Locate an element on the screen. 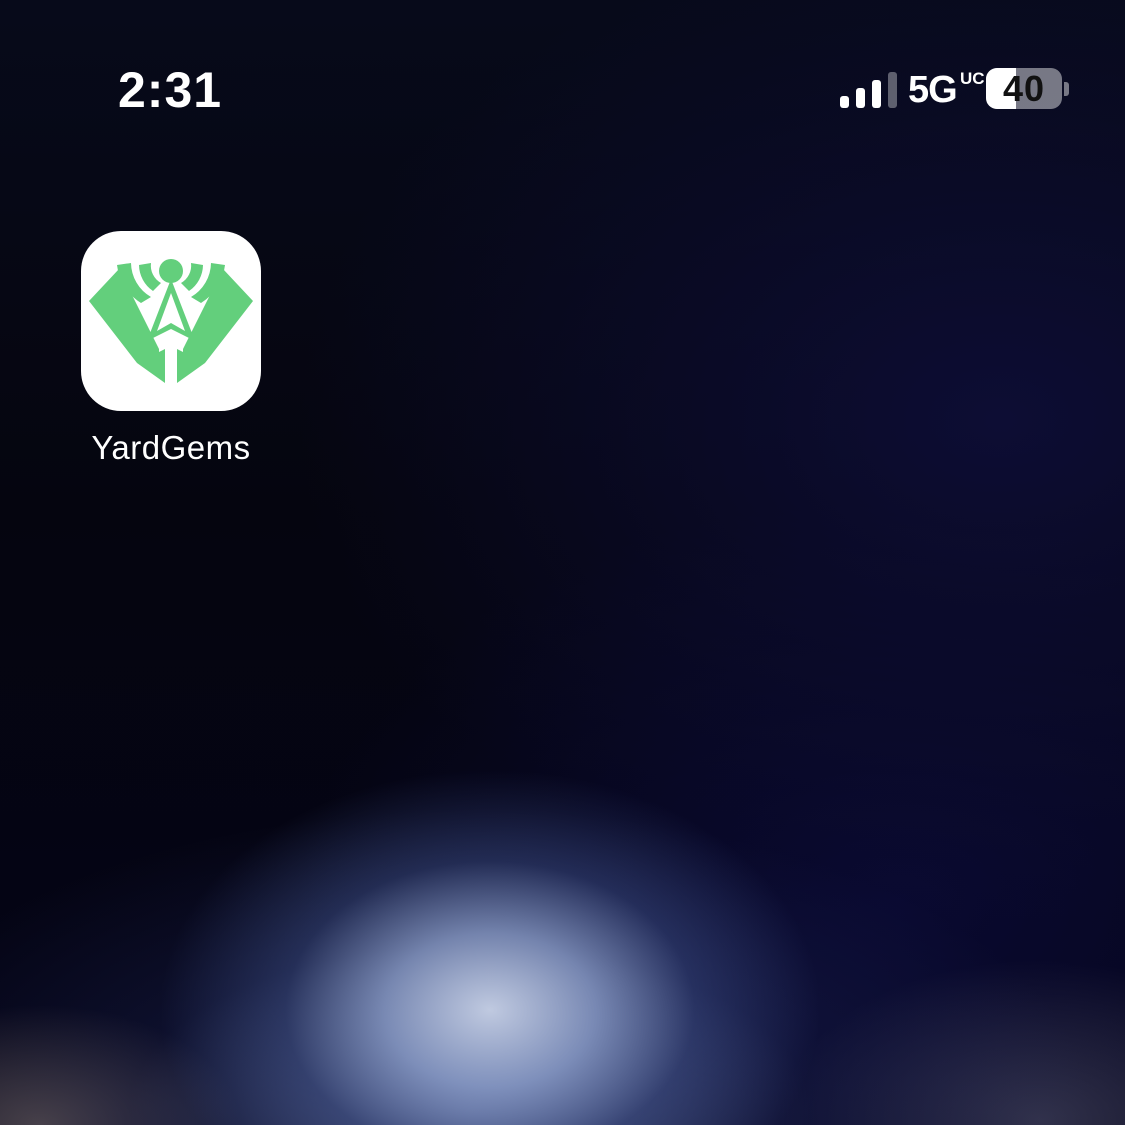  network-type: 5G UC is located at coordinates (946, 90).